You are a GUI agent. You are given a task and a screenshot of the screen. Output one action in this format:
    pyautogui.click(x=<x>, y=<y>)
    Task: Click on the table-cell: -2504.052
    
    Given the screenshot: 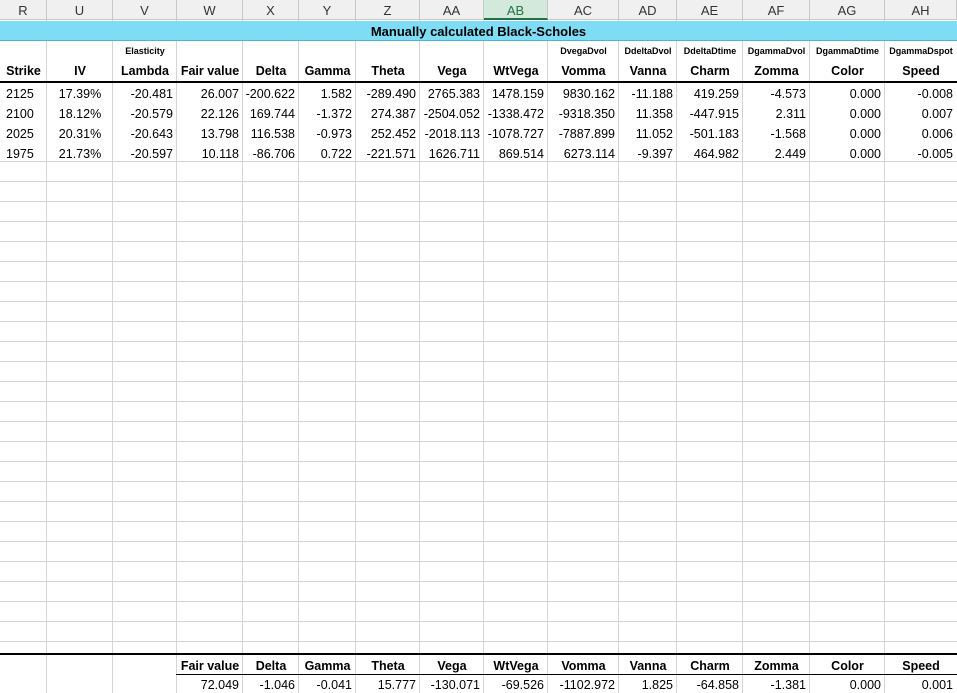 What is the action you would take?
    pyautogui.click(x=452, y=114)
    